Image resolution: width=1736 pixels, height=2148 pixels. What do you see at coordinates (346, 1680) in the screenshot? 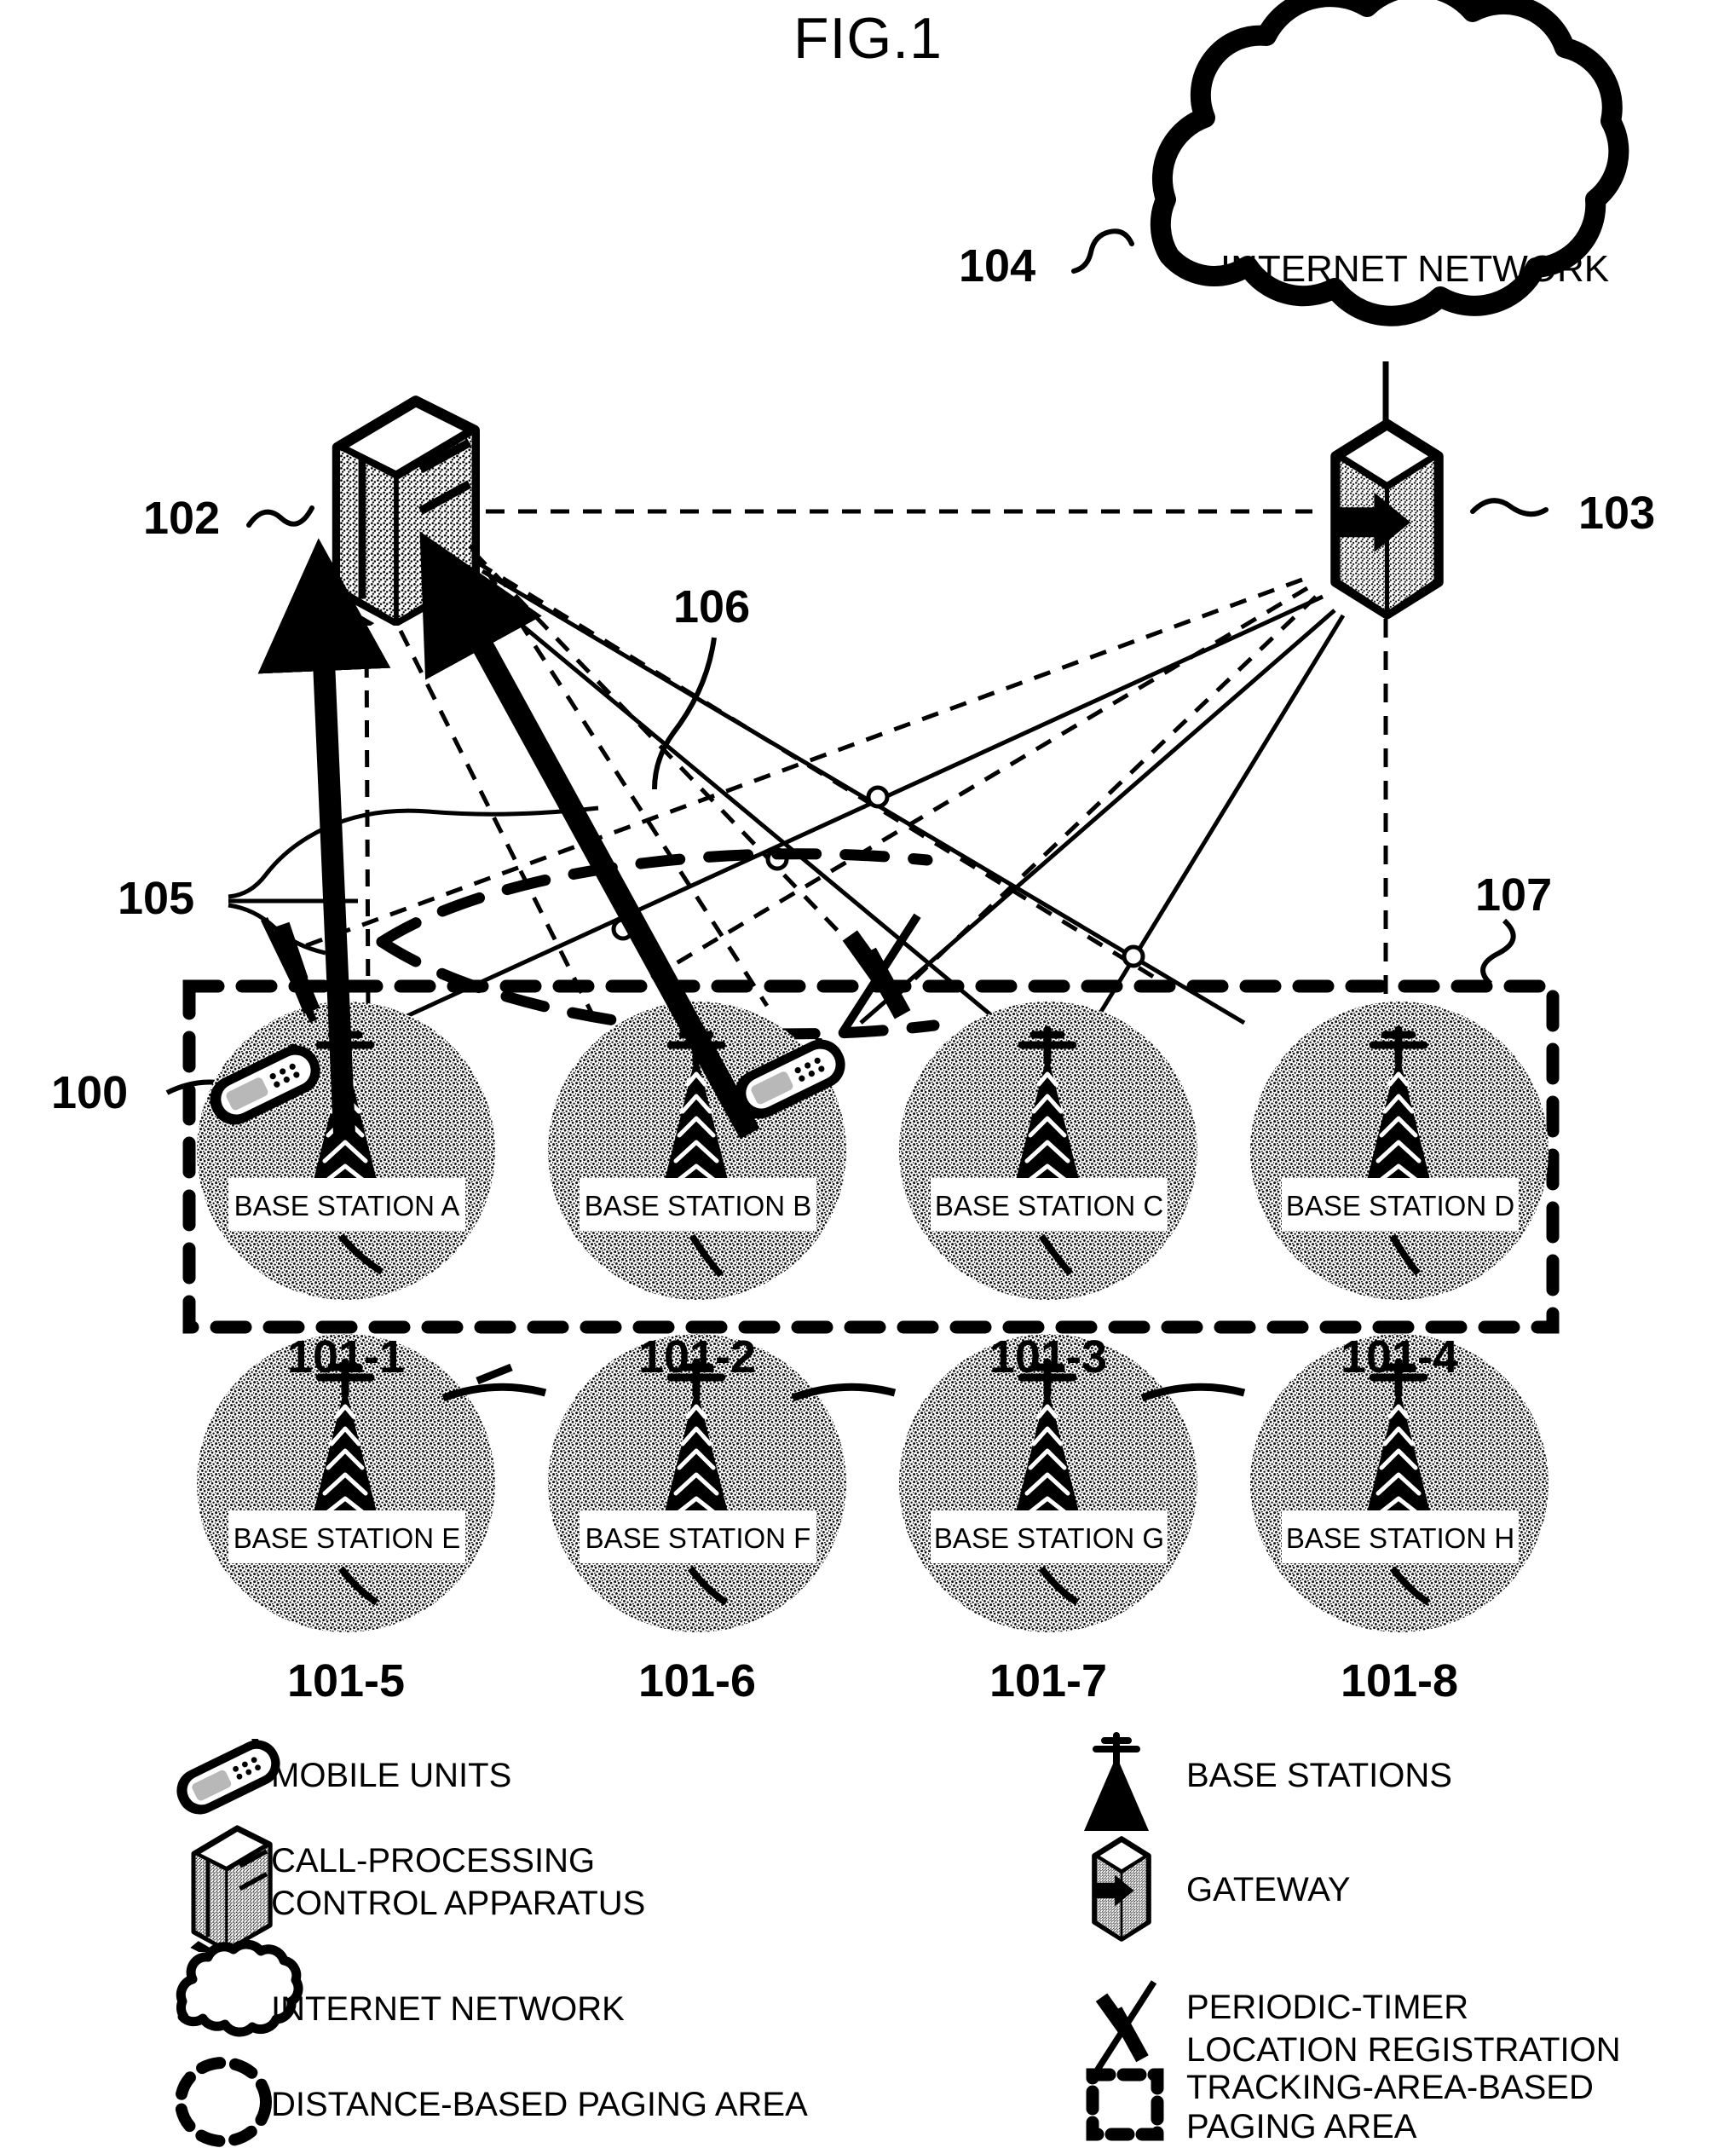
I see `ref-101-5: 101-5` at bounding box center [346, 1680].